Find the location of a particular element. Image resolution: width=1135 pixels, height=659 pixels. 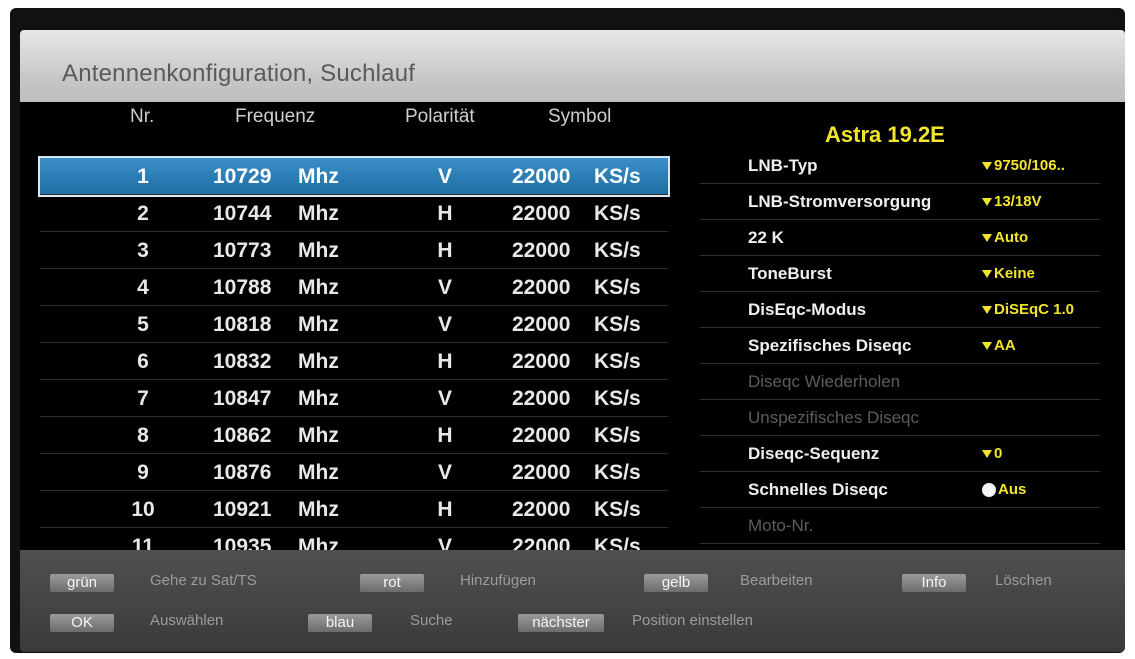

row-number: 8 is located at coordinates (143, 435).